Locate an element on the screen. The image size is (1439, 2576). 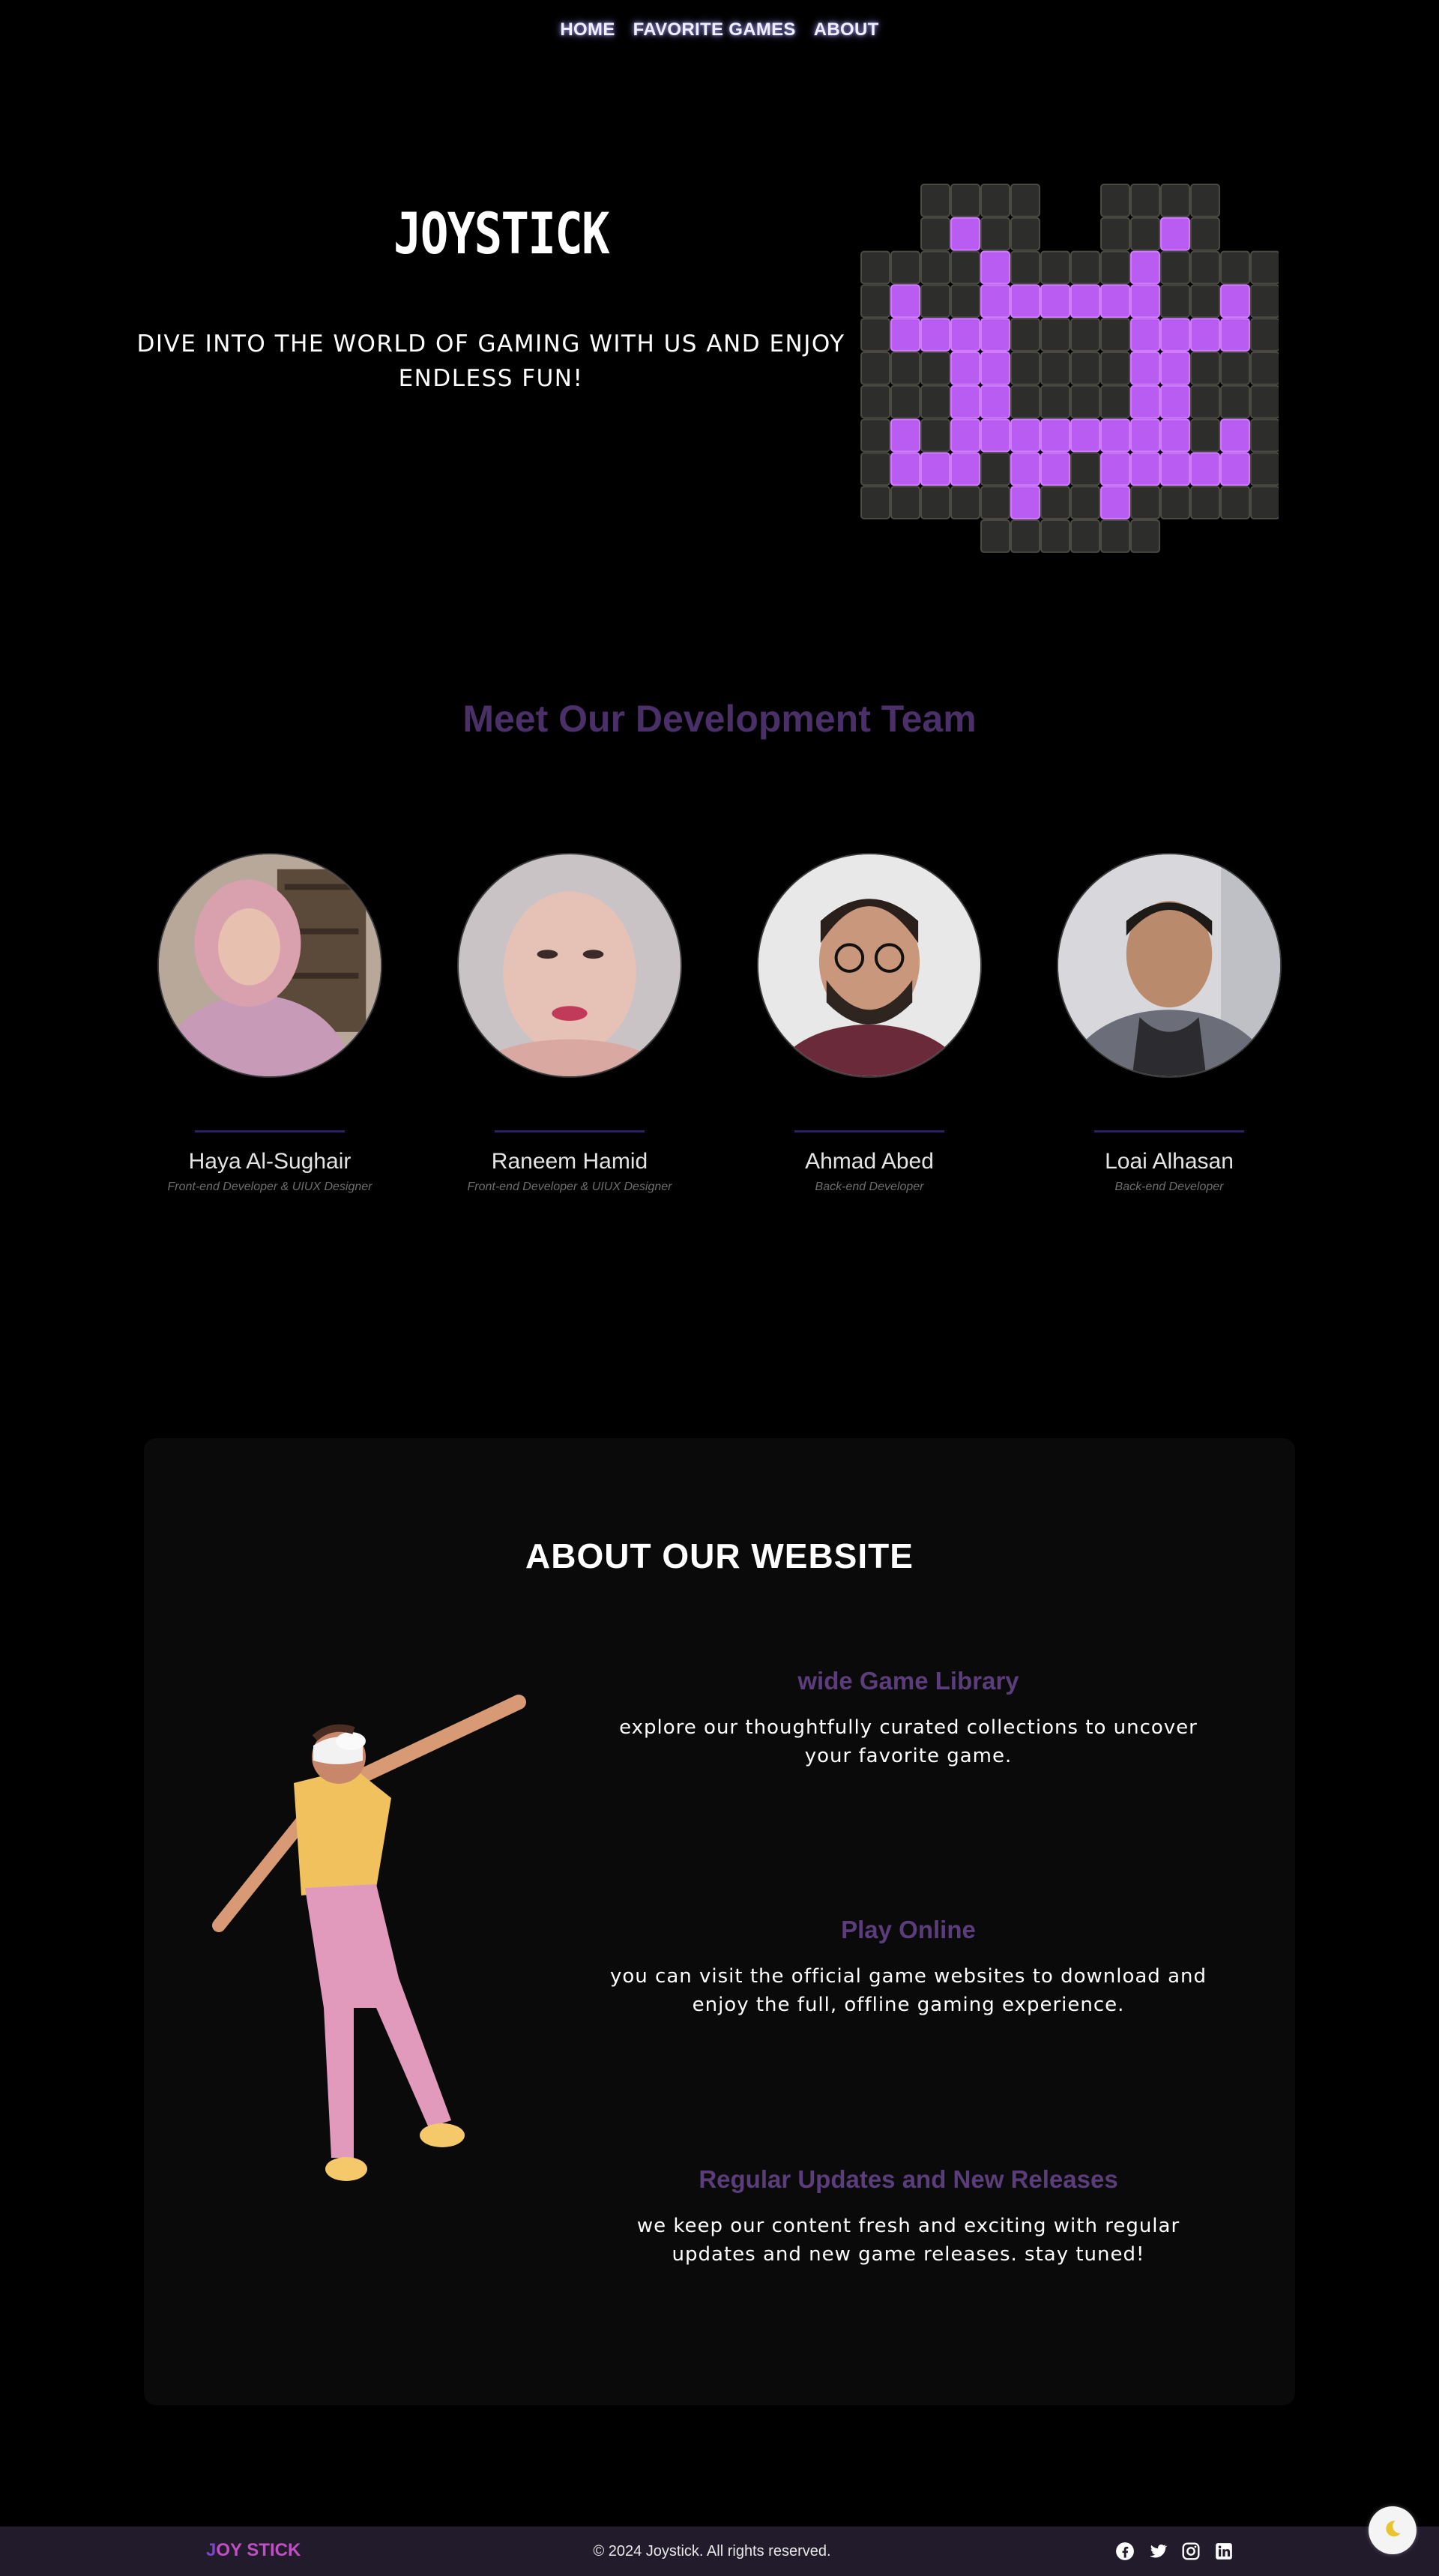
theme-toggle-button is located at coordinates (1393, 2530).